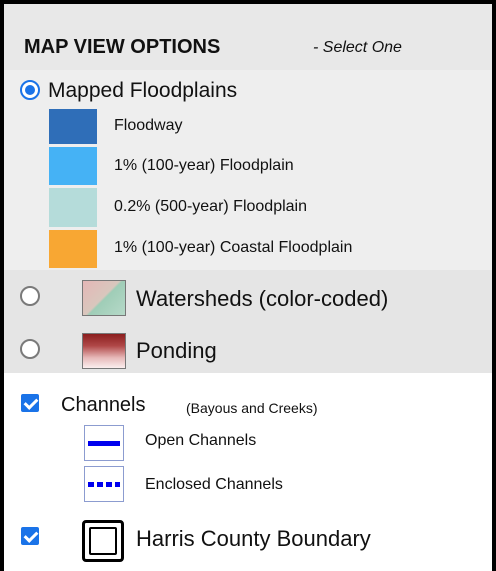 Image resolution: width=496 pixels, height=571 pixels. Describe the element at coordinates (30, 90) in the screenshot. I see `floodplains-radio` at that location.